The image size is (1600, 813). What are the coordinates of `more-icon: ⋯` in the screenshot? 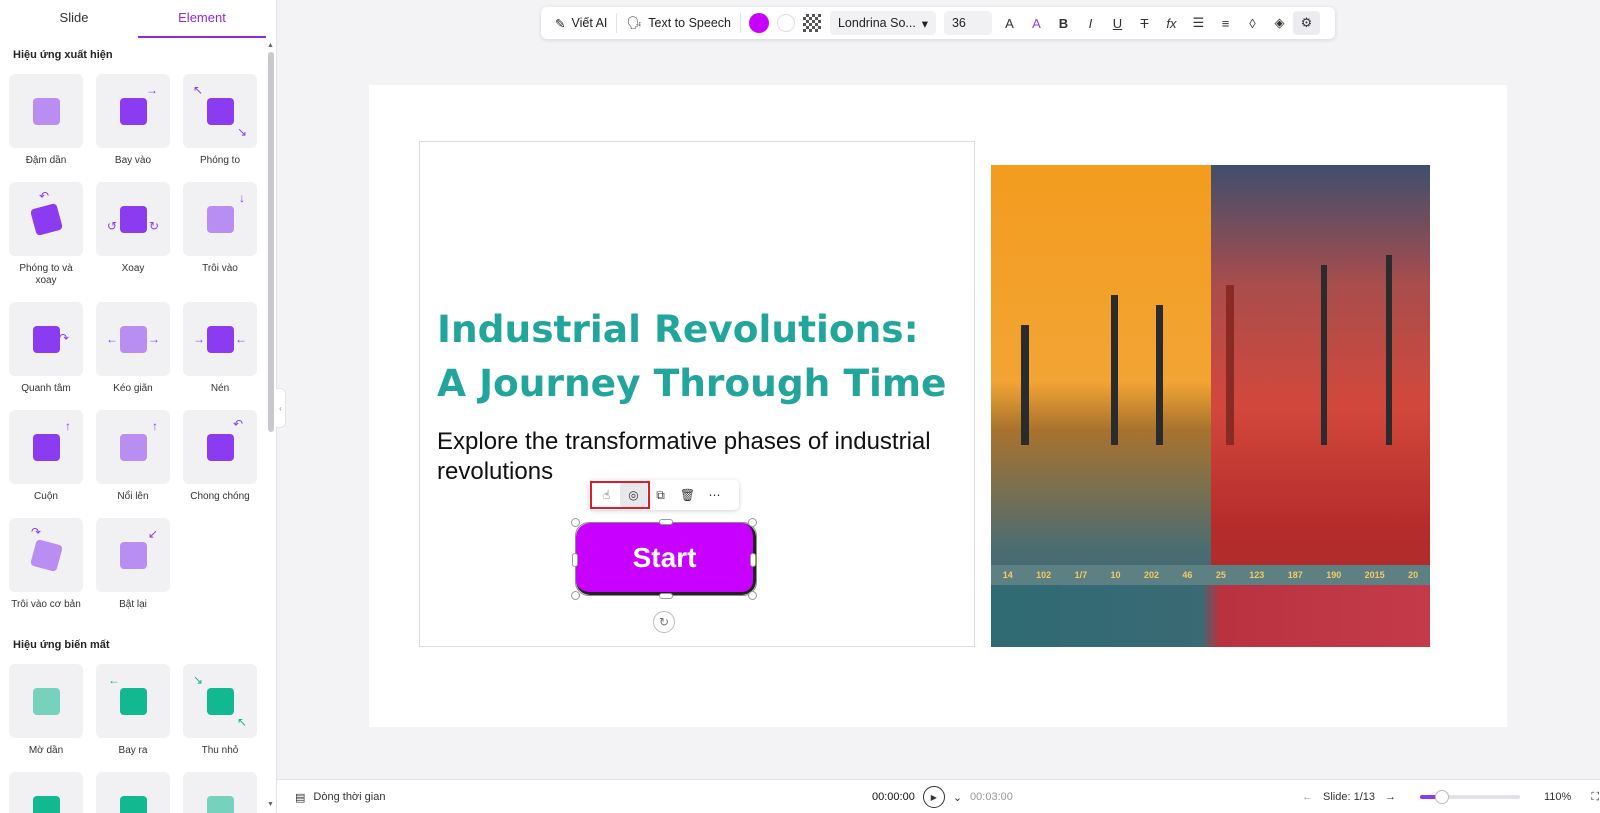 It's located at (714, 495).